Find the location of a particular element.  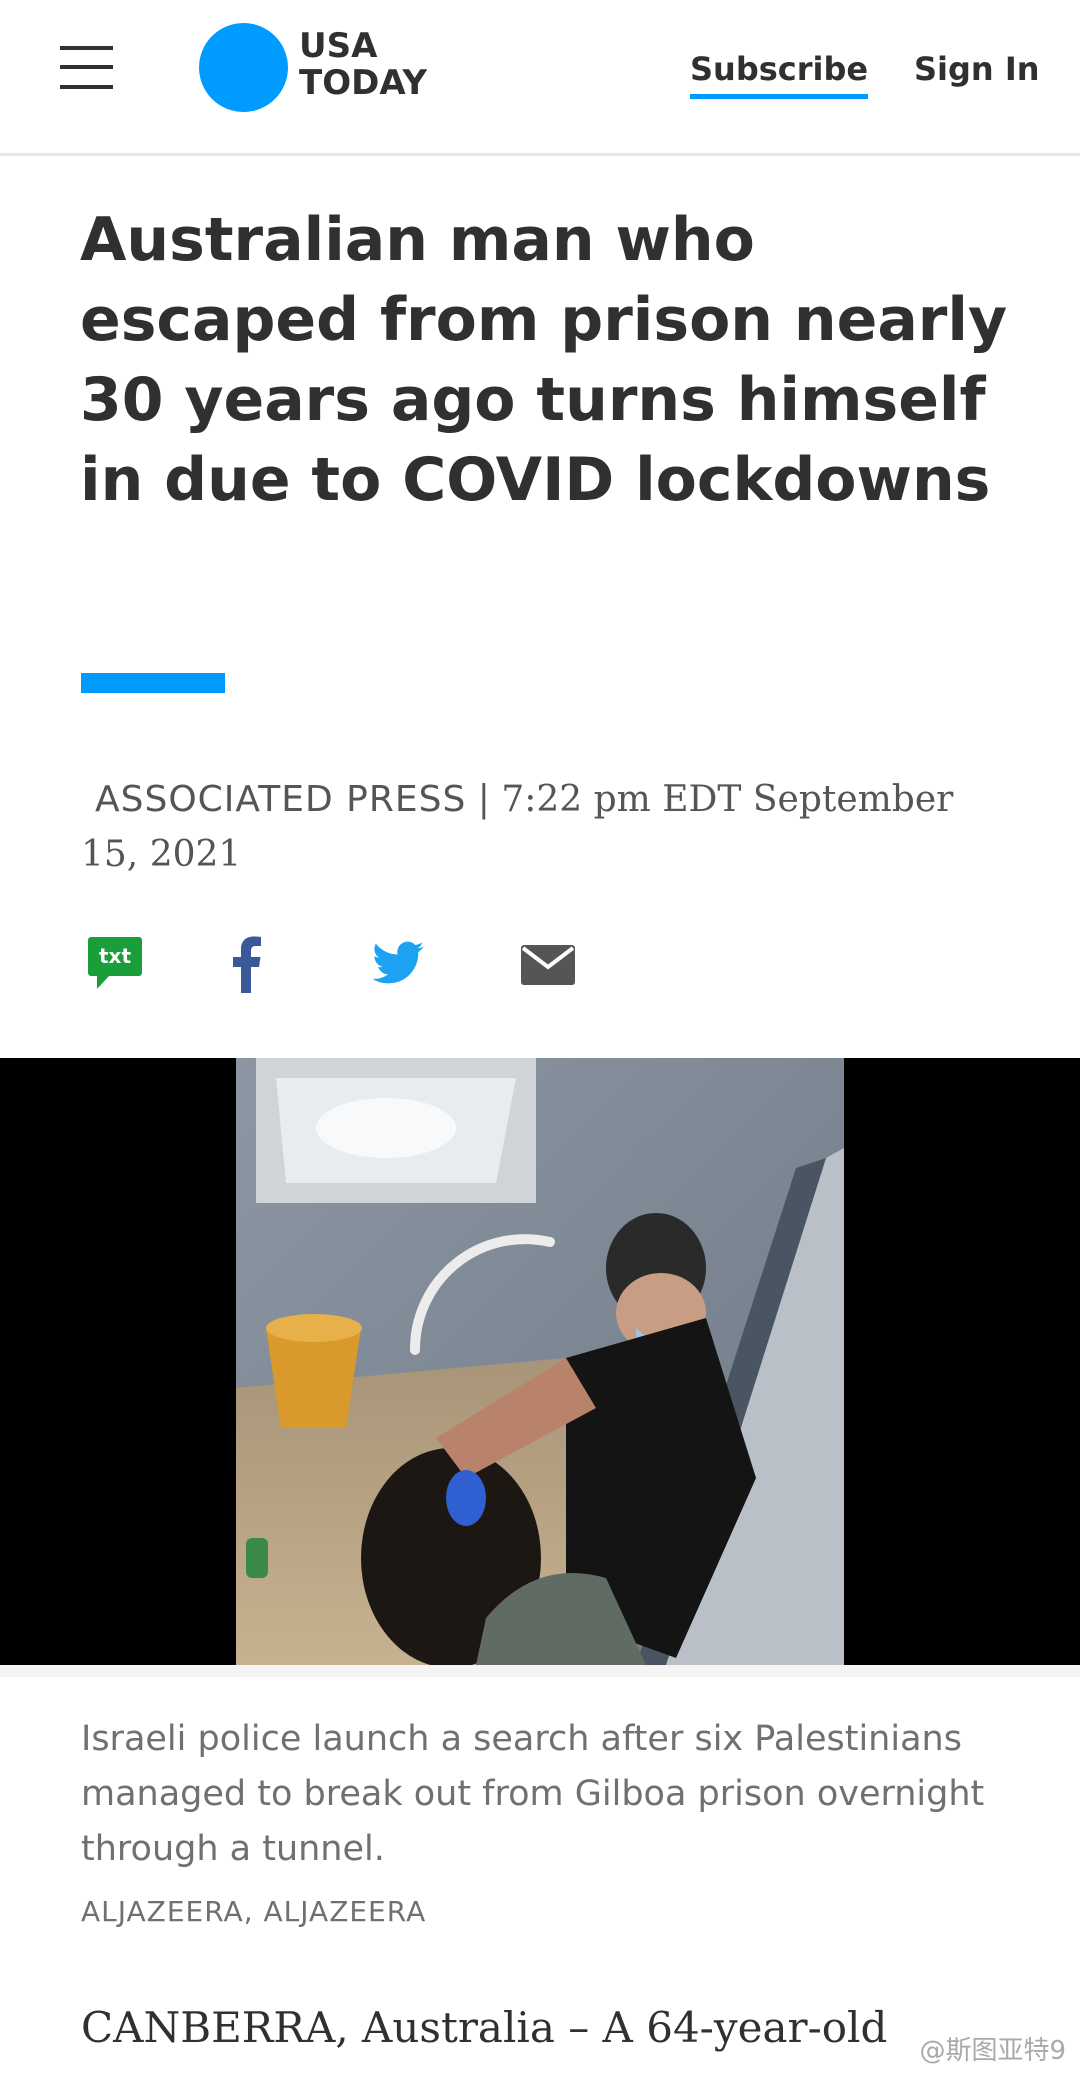

media-credit: ALJAZEERA, ALJAZEERA is located at coordinates (254, 1911).